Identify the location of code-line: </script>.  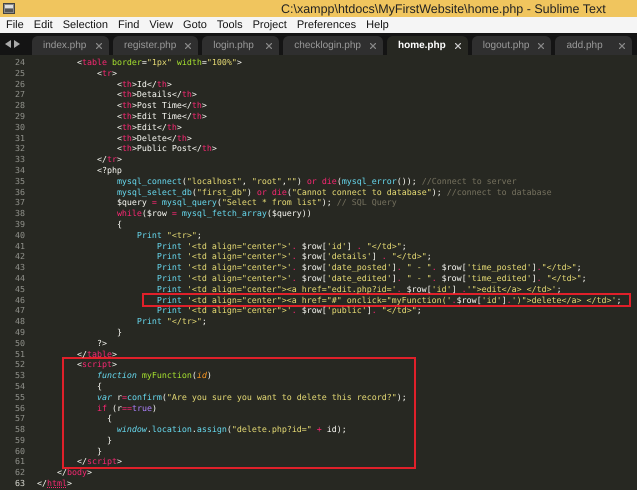
(99, 462).